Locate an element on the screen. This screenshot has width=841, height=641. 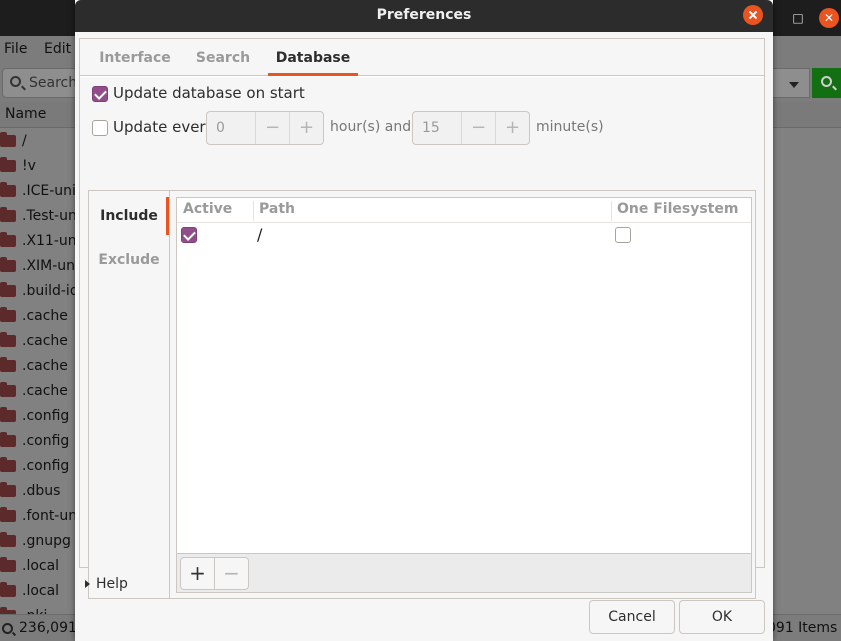
update-every-checkbox is located at coordinates (100, 128).